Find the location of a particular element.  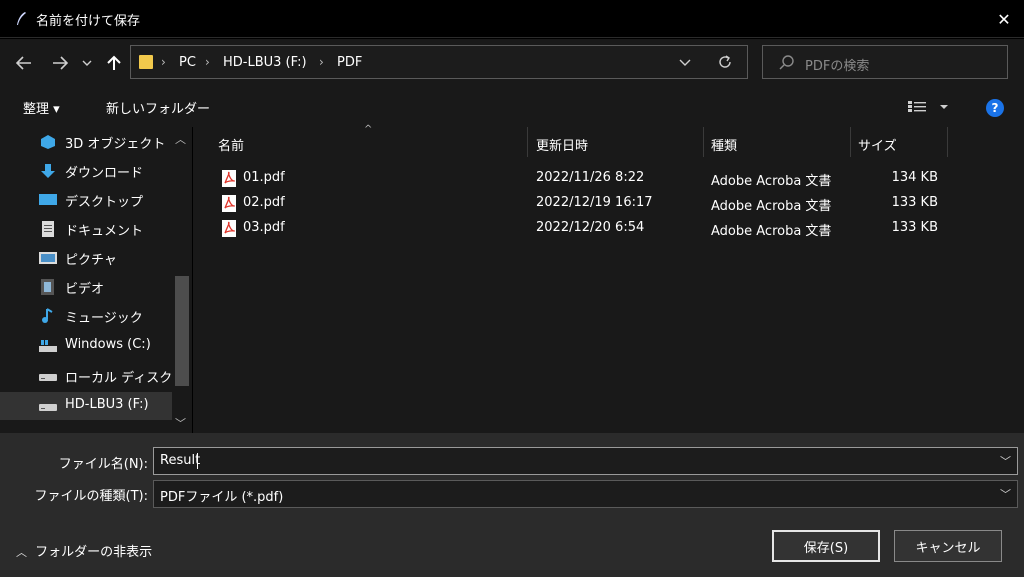

window-title: 名前を付けて保存 is located at coordinates (88, 21).